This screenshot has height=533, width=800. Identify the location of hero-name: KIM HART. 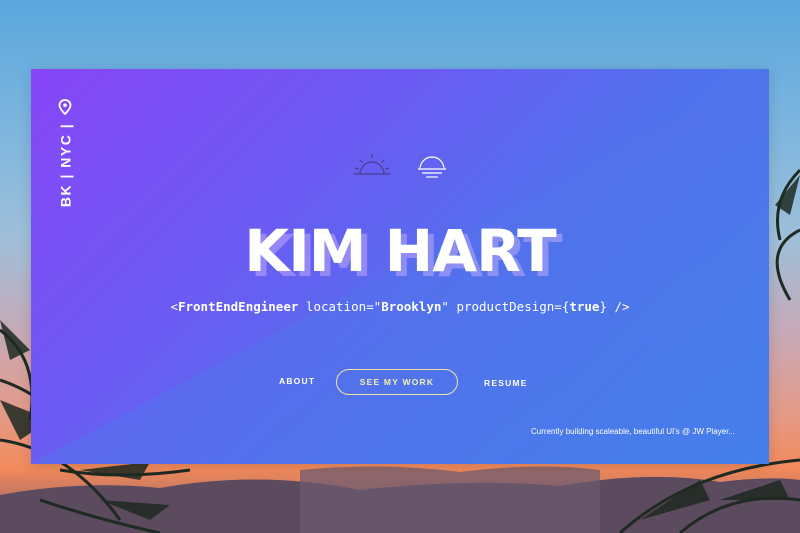
(400, 251).